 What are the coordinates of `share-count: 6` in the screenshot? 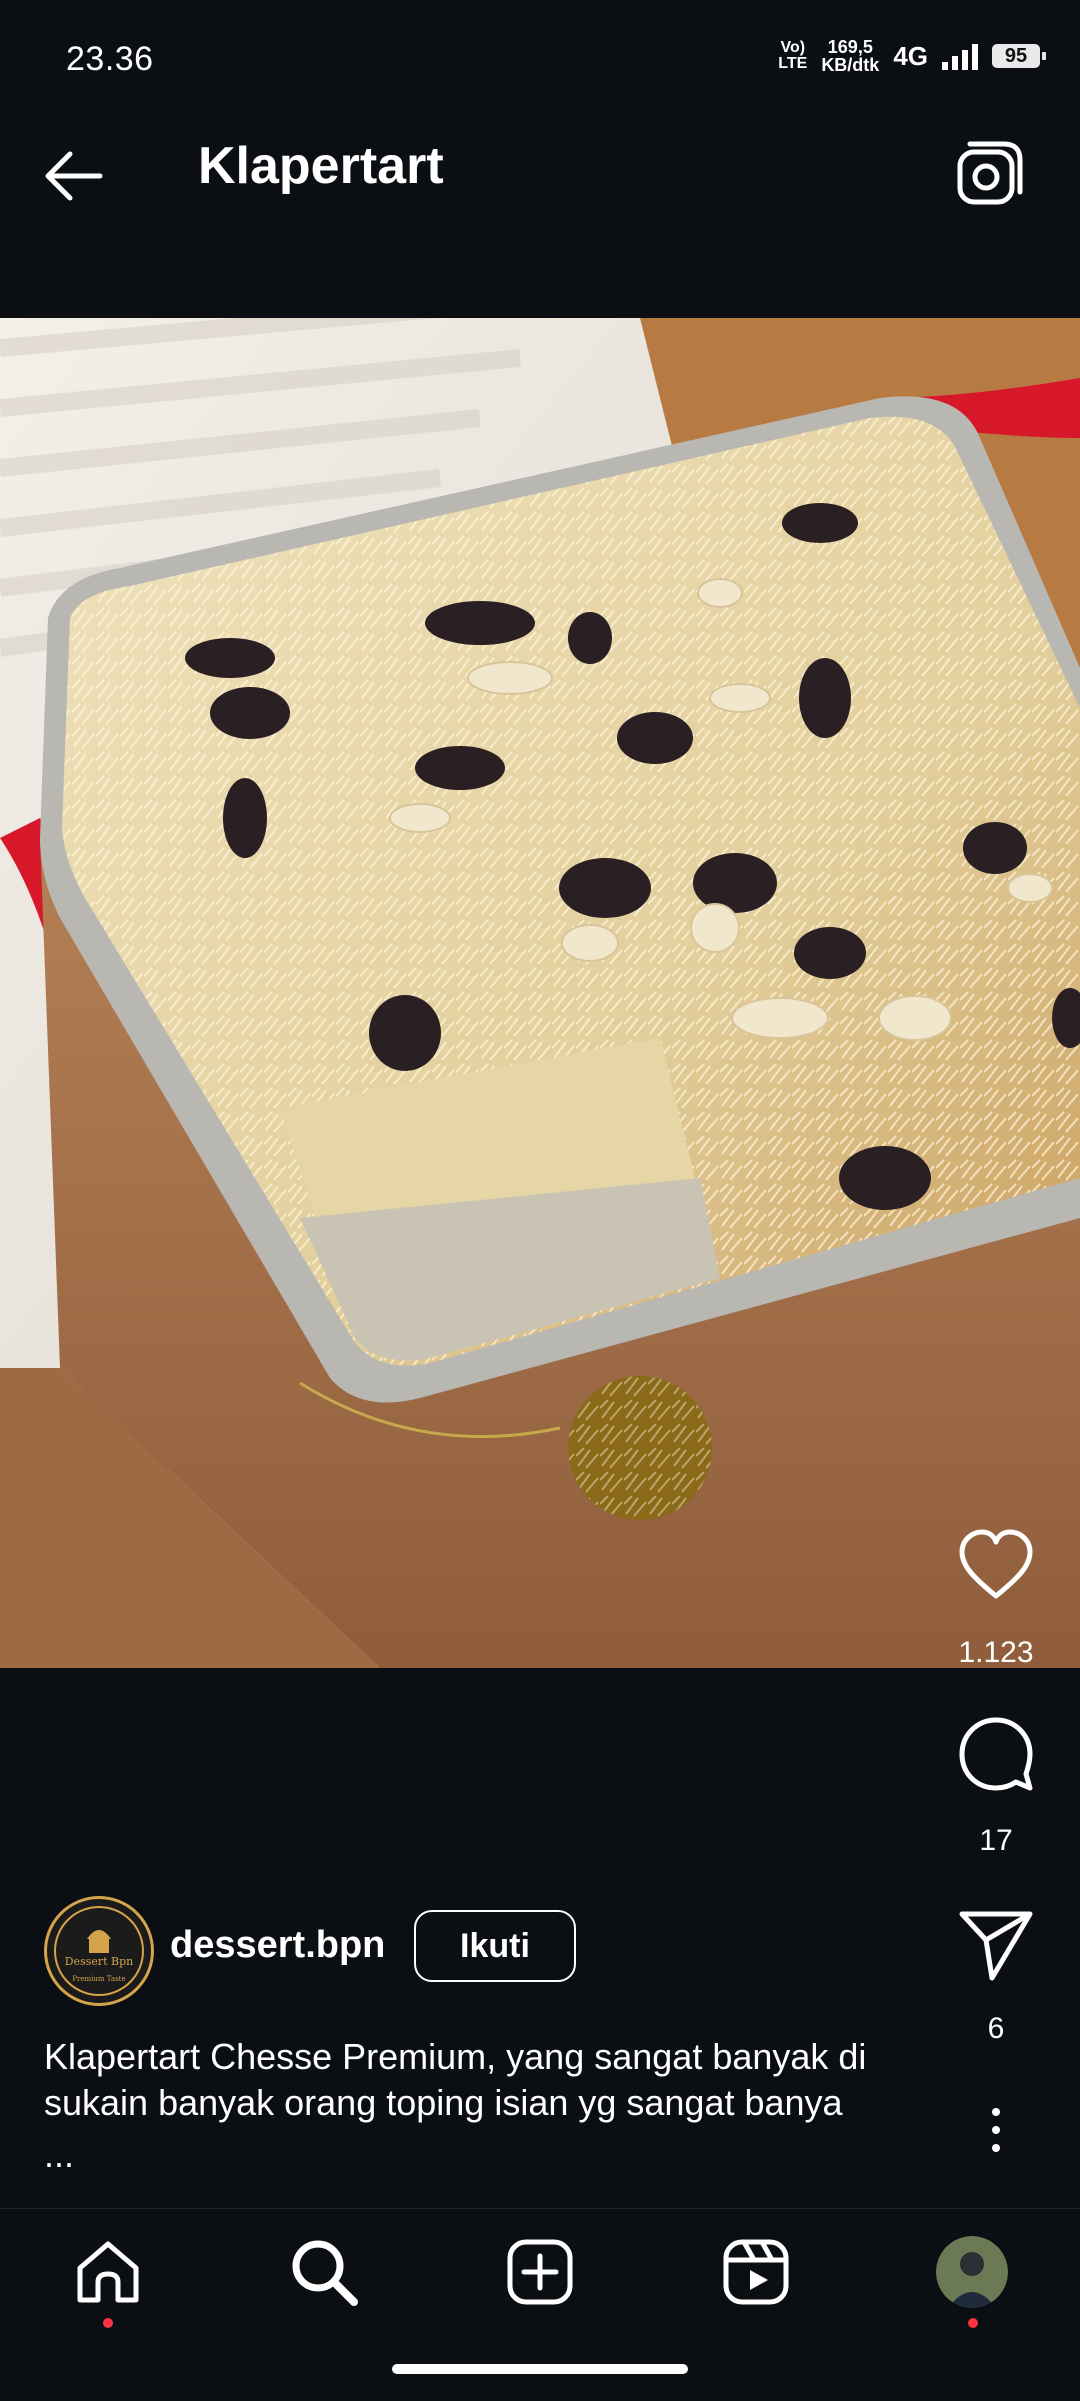 It's located at (996, 2028).